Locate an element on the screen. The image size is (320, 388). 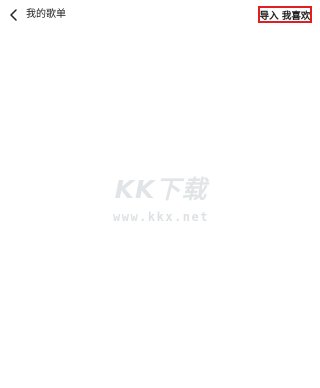
page-title: 我的歌单 is located at coordinates (46, 14).